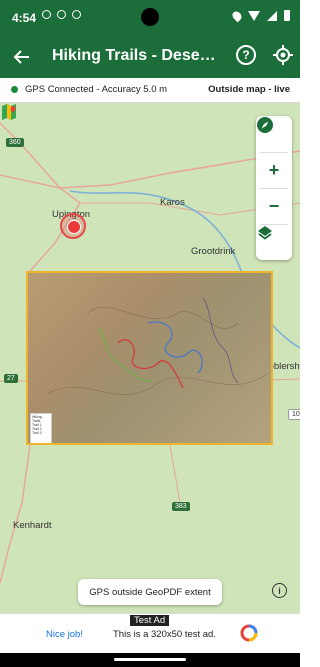 This screenshot has width=320, height=667. Describe the element at coordinates (172, 202) in the screenshot. I see `place-label: Karos` at that location.